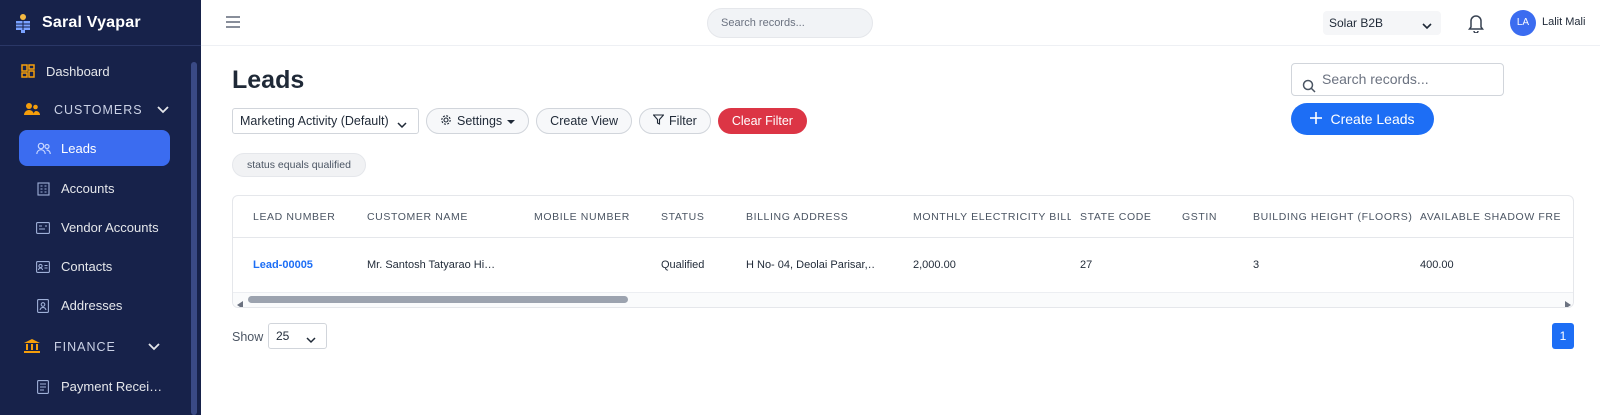 The height and width of the screenshot is (415, 1600). Describe the element at coordinates (308, 265) in the screenshot. I see `lead-number-link: Lead-00005` at that location.